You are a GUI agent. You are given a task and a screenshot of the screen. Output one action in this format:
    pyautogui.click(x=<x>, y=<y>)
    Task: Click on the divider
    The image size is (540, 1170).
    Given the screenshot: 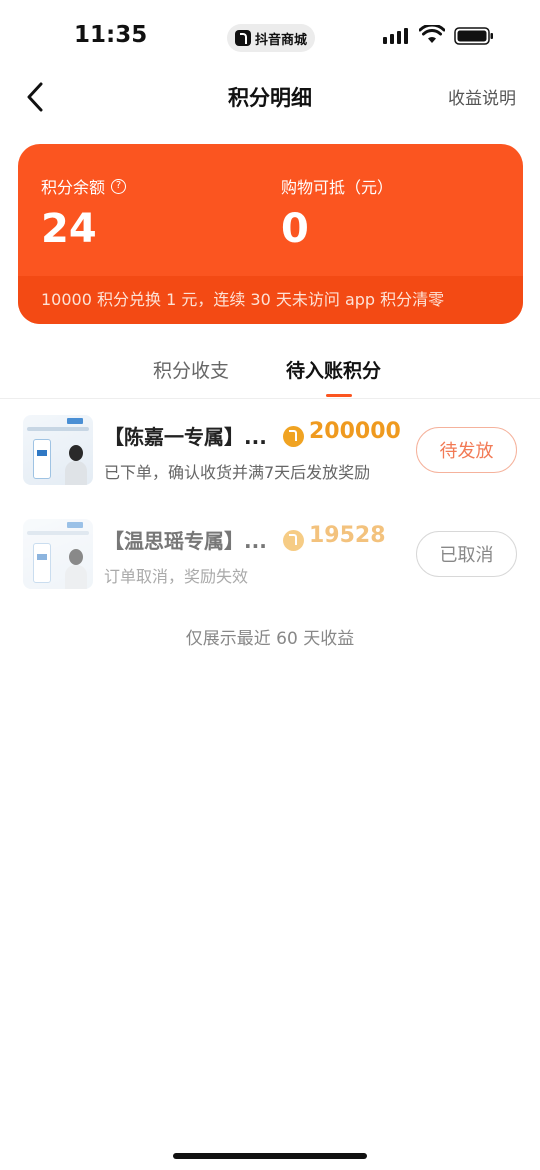 What is the action you would take?
    pyautogui.click(x=270, y=398)
    